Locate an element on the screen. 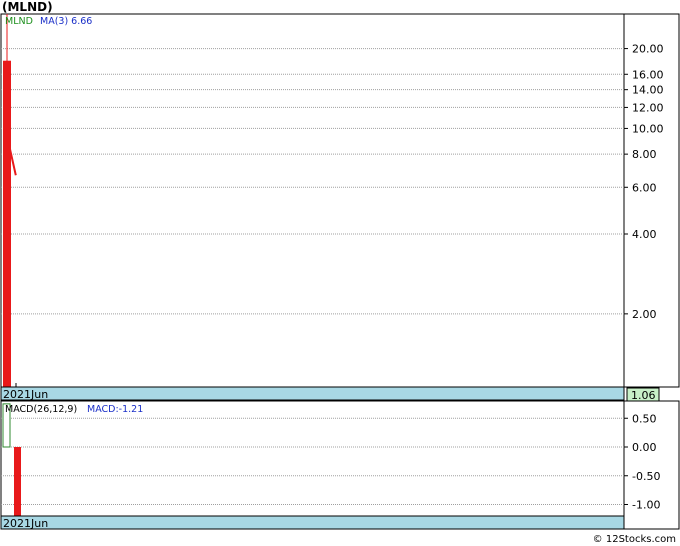 The height and width of the screenshot is (546, 680). price-date-label: 2021Jun is located at coordinates (25, 394).